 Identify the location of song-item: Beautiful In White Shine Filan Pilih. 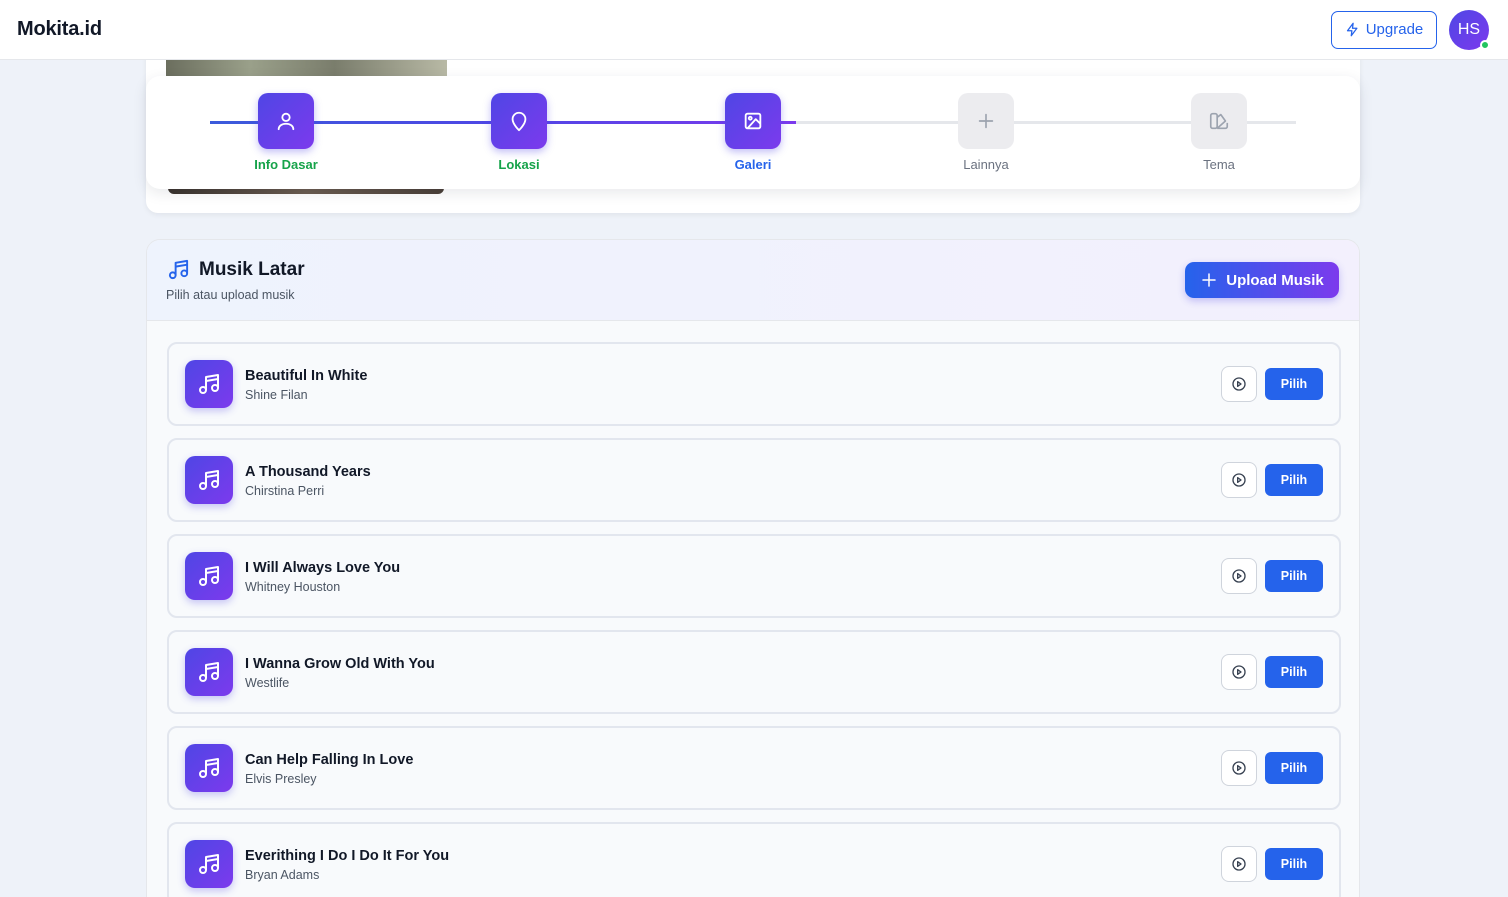
(754, 384).